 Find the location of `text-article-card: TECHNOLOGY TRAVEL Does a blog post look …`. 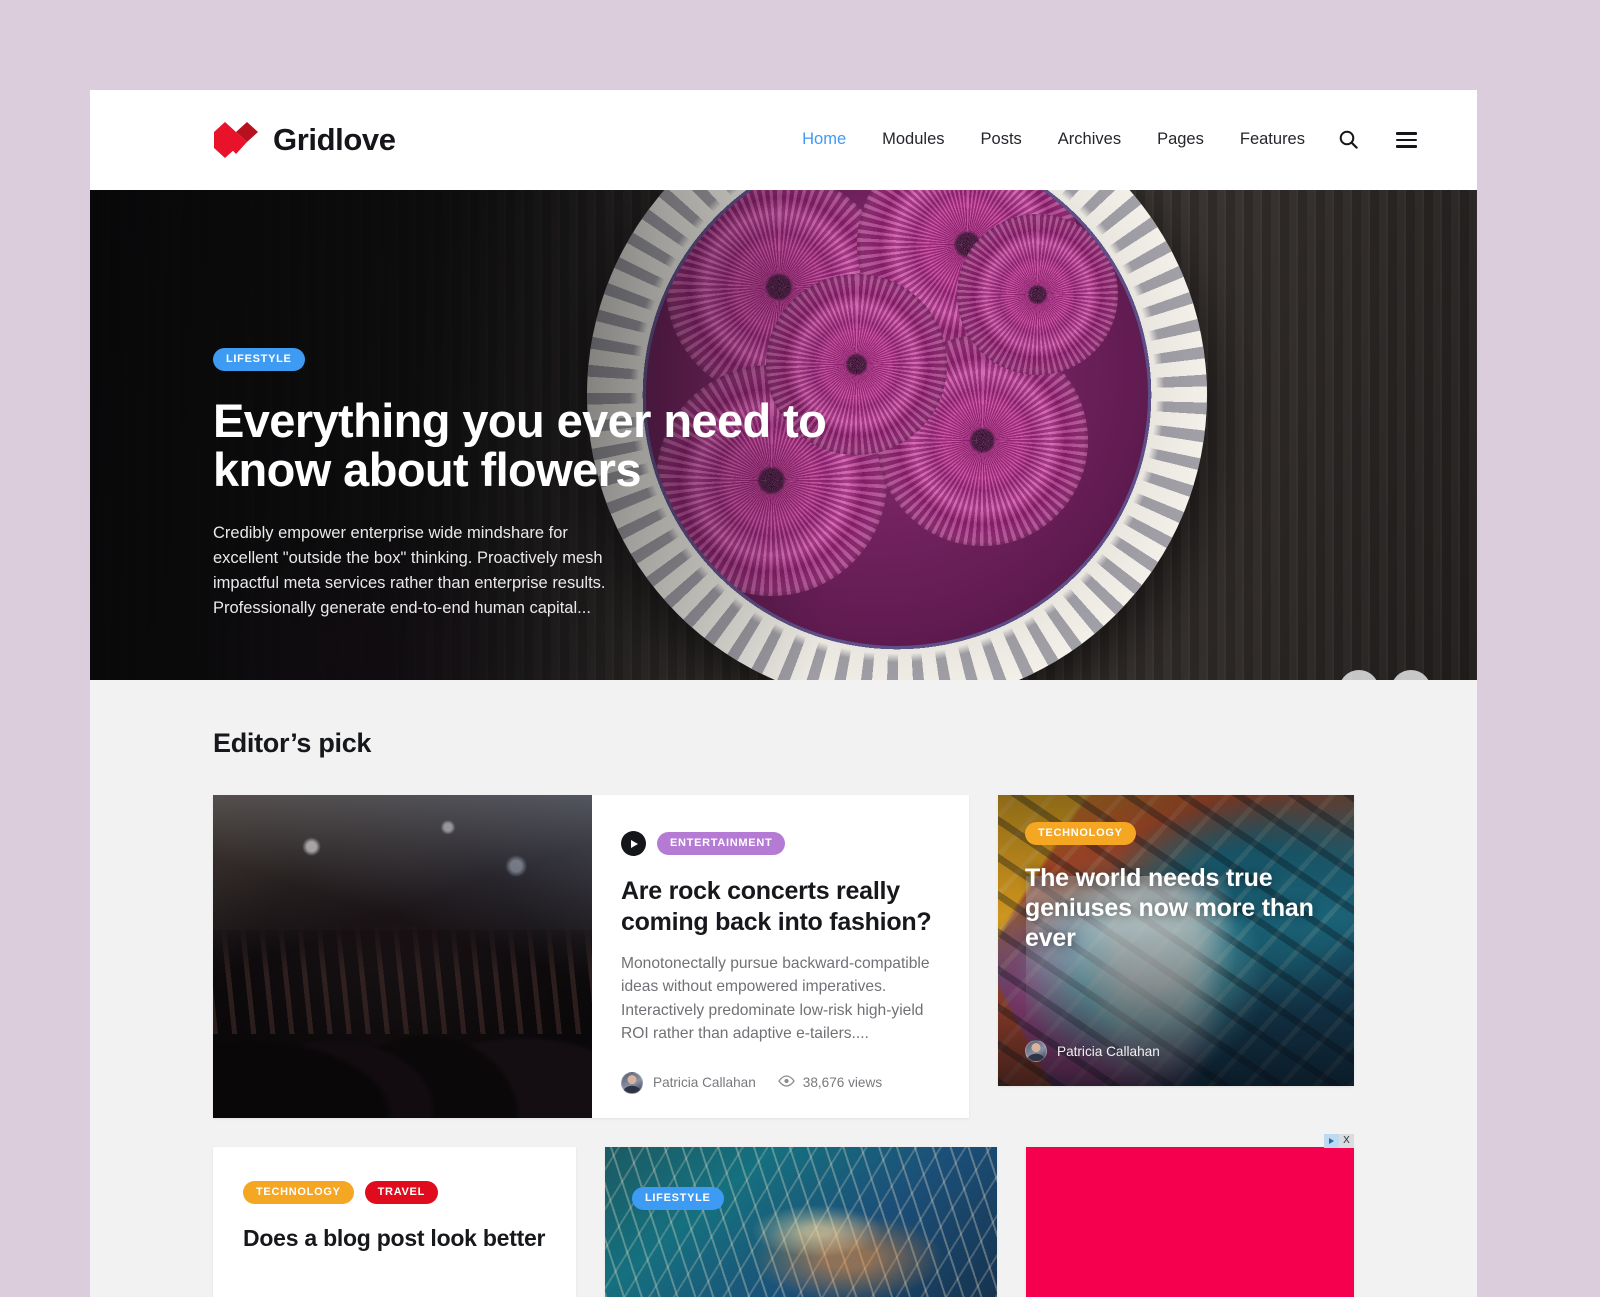

text-article-card: TECHNOLOGY TRAVEL Does a blog post look … is located at coordinates (394, 1221).